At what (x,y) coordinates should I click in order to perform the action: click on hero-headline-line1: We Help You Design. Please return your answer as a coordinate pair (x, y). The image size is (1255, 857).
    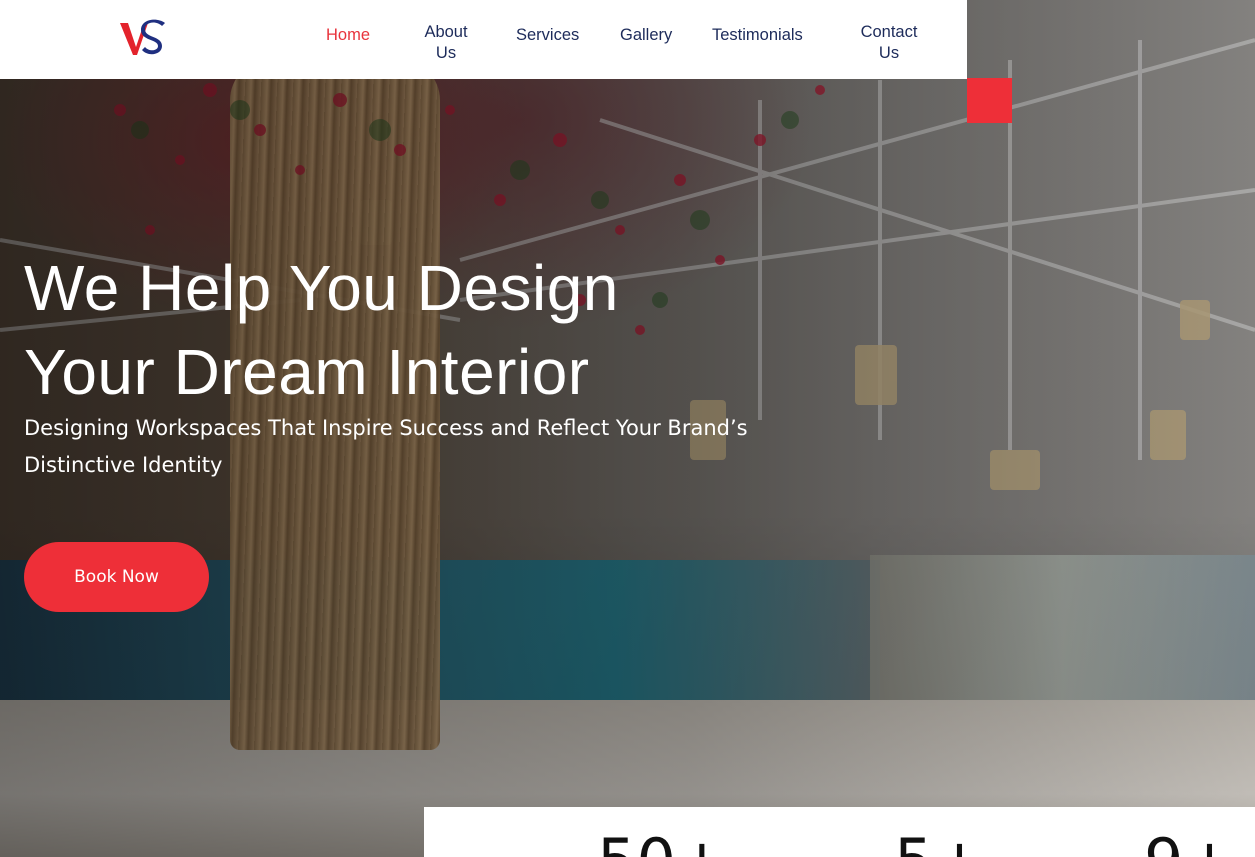
    Looking at the image, I should click on (321, 288).